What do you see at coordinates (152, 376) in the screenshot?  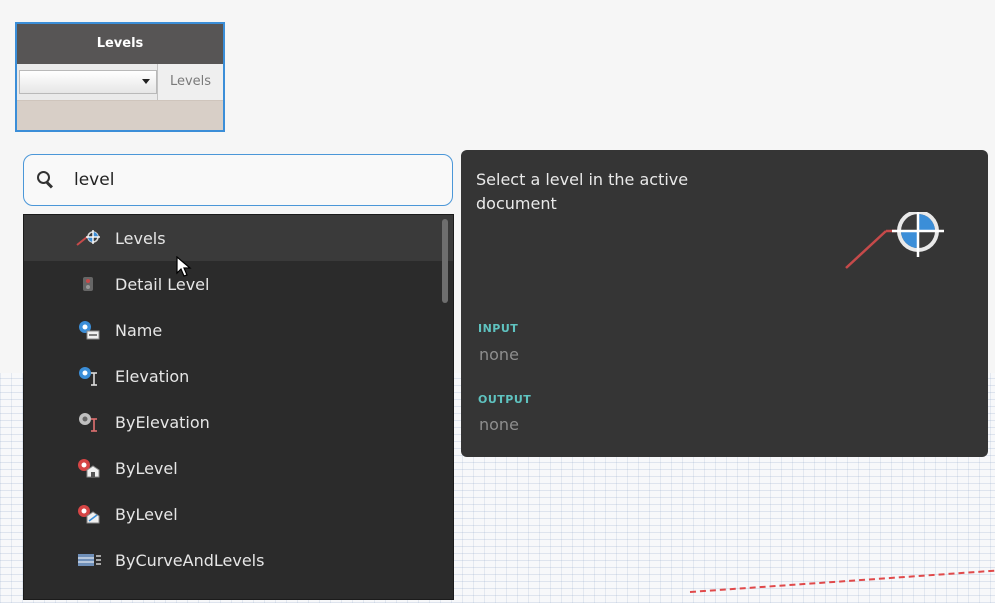 I see `result-label: Elevation` at bounding box center [152, 376].